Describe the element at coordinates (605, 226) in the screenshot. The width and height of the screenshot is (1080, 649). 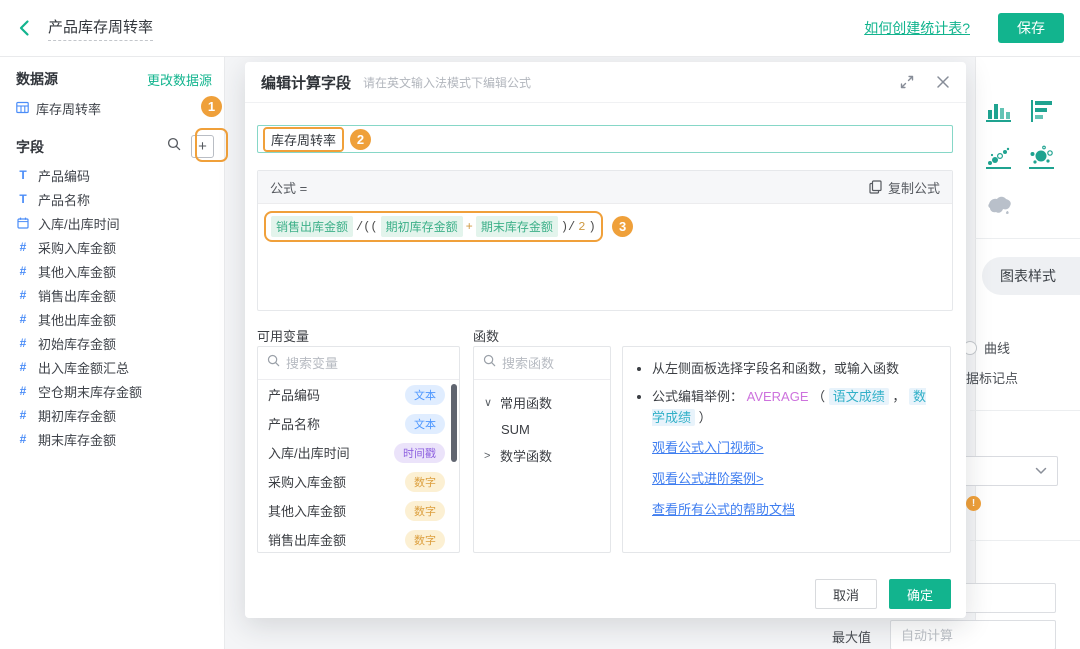
I see `formula-editor: 销售出库金额/((期初库存金额 + 期末库存金额)/2) 3` at that location.